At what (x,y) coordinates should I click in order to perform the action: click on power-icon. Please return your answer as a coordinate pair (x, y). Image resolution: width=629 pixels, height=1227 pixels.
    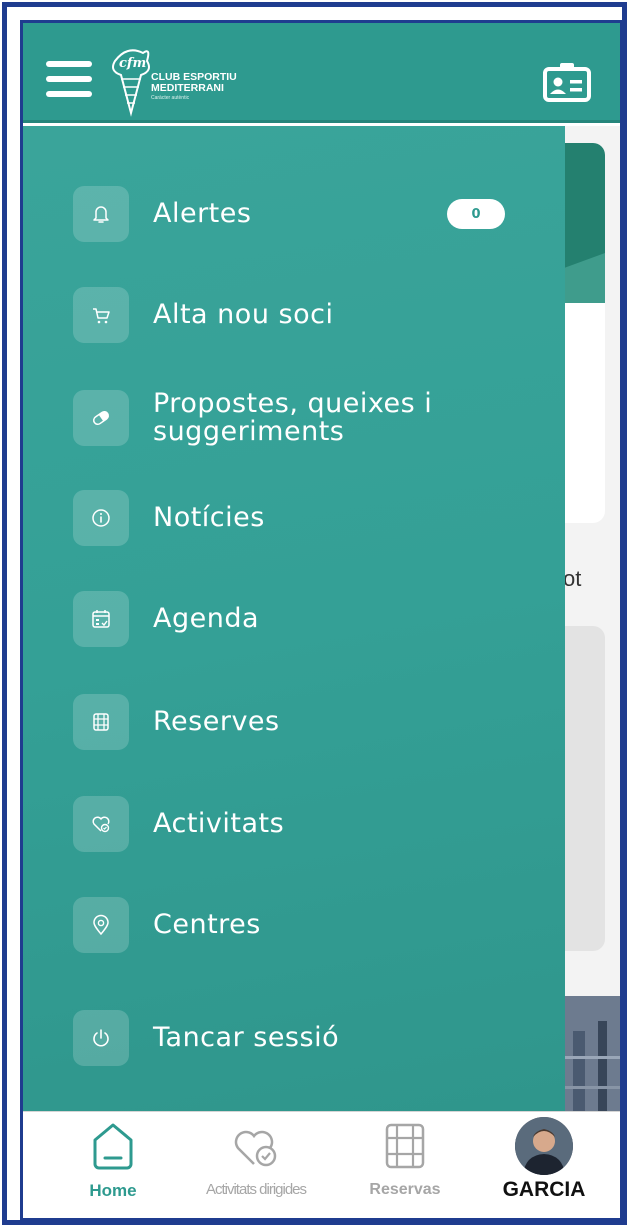
    Looking at the image, I should click on (101, 1038).